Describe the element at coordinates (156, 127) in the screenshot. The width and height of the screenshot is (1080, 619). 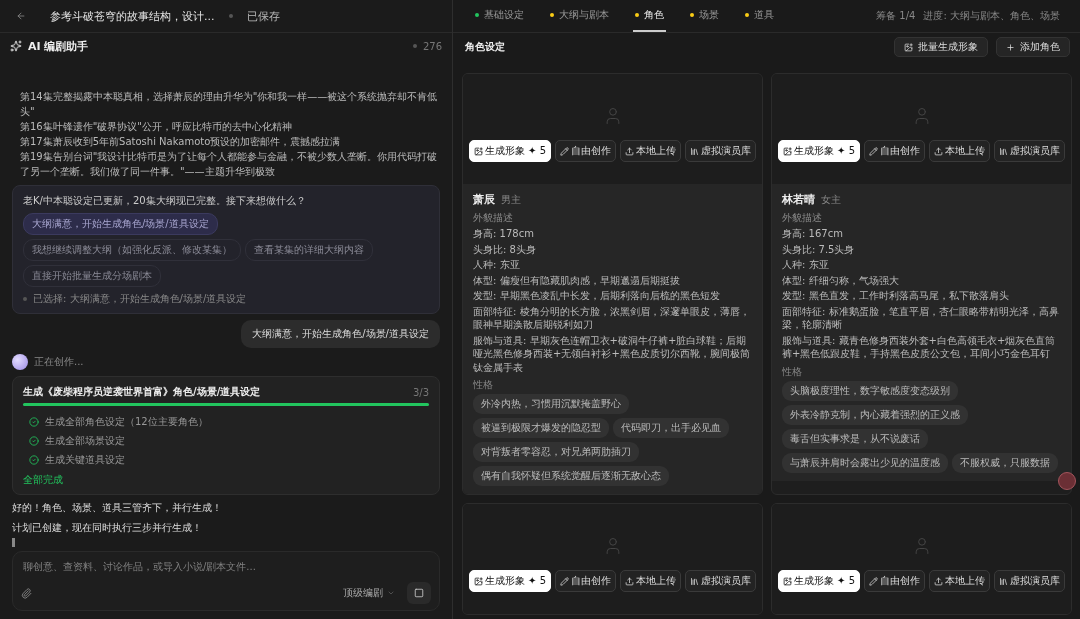
I see `outline-line: 第16集叶锋遗作"破界协议"公开，呼应比特币的去中心化精神` at that location.